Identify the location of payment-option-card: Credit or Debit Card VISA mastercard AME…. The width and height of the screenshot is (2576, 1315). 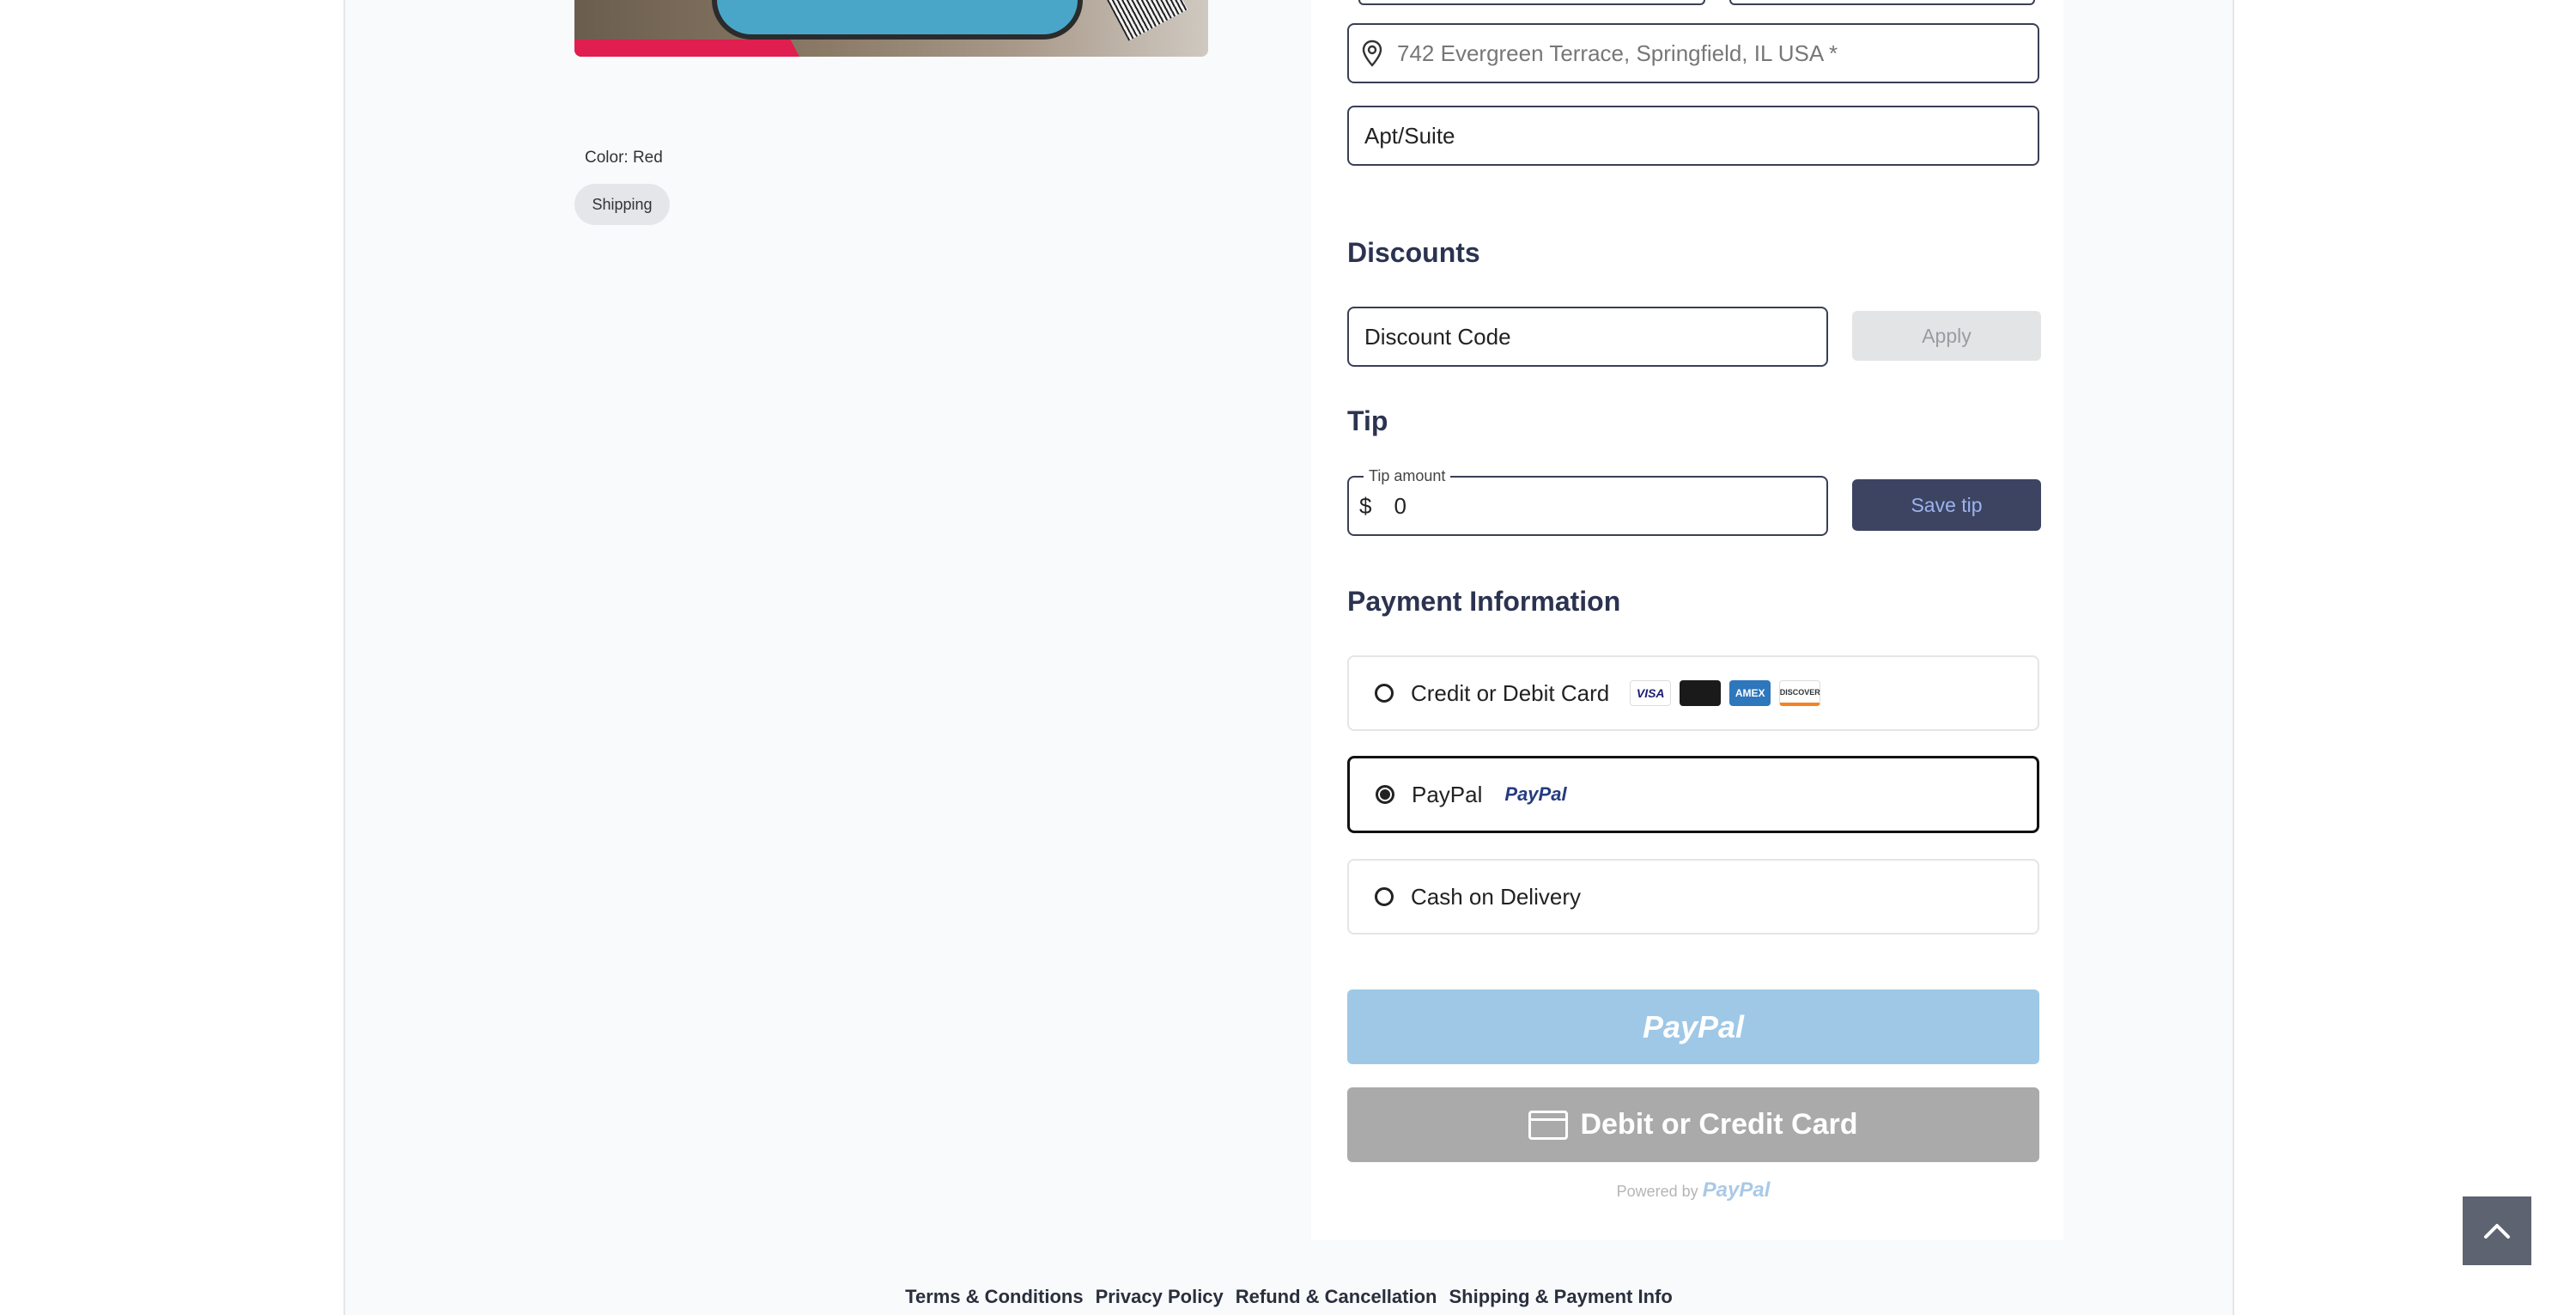
(1693, 693).